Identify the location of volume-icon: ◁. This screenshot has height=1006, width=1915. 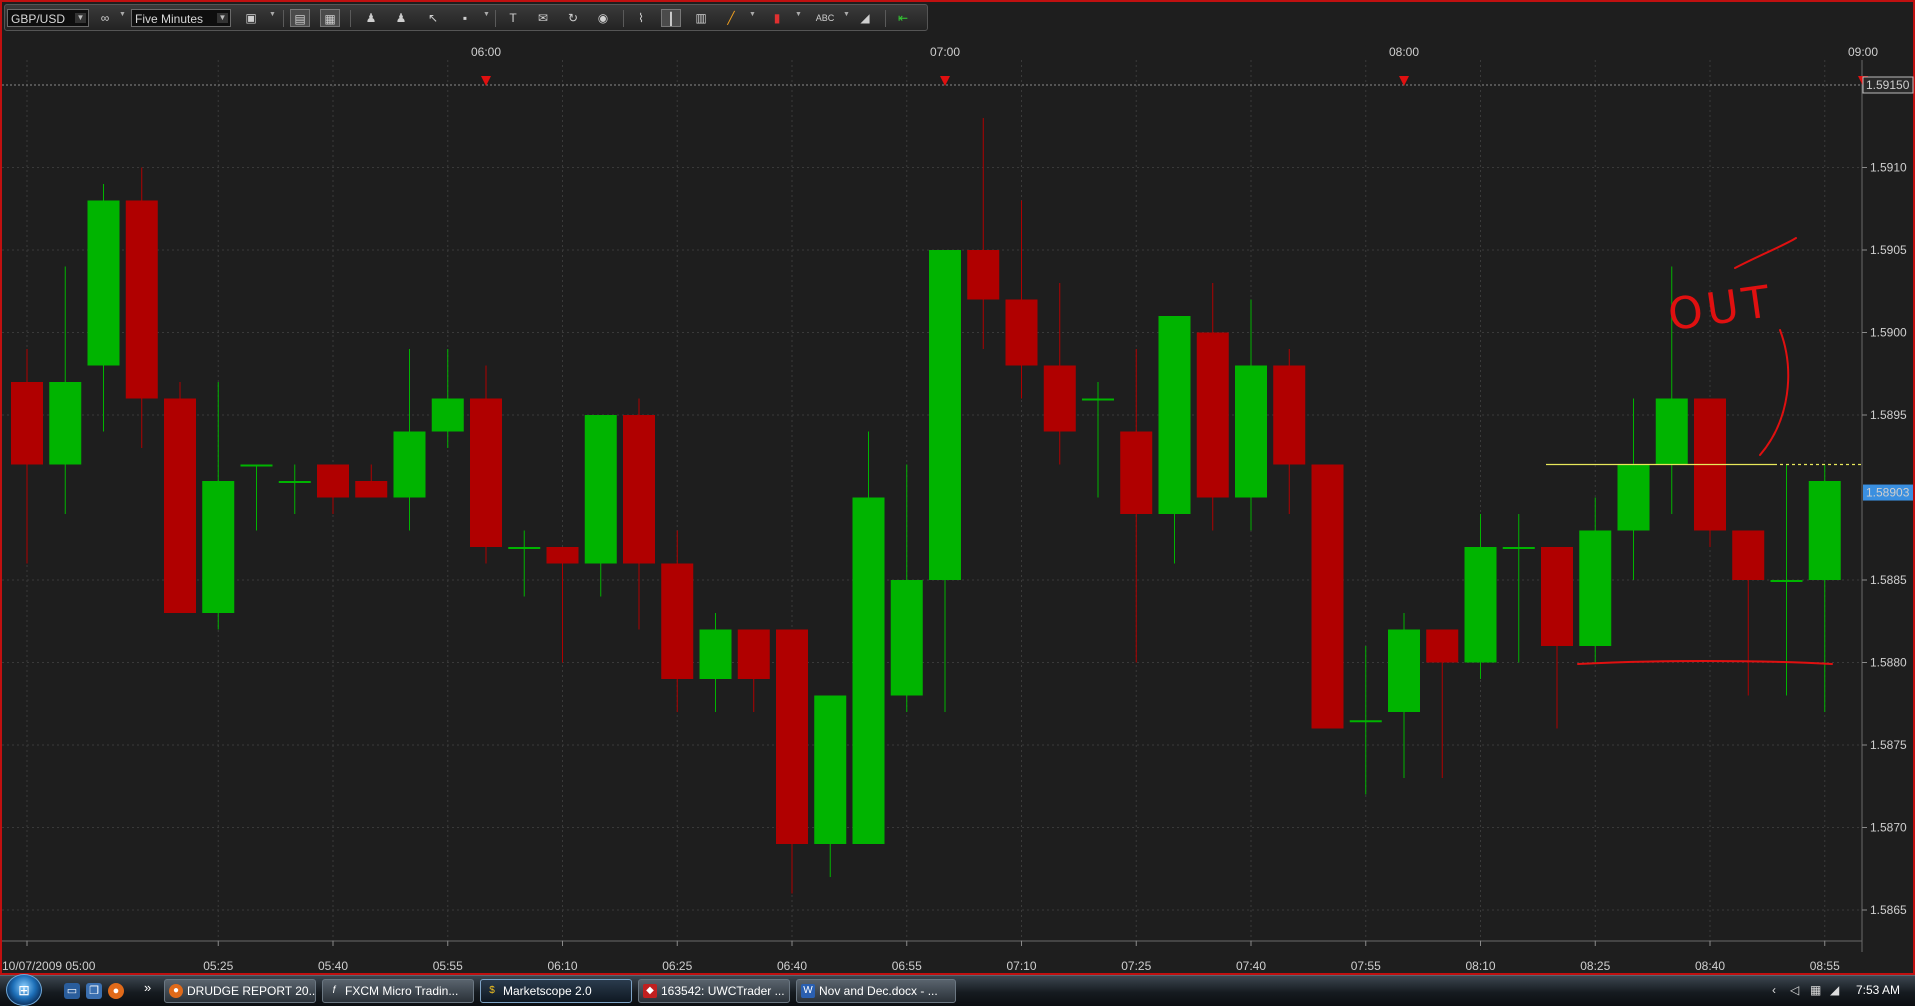
(1794, 990).